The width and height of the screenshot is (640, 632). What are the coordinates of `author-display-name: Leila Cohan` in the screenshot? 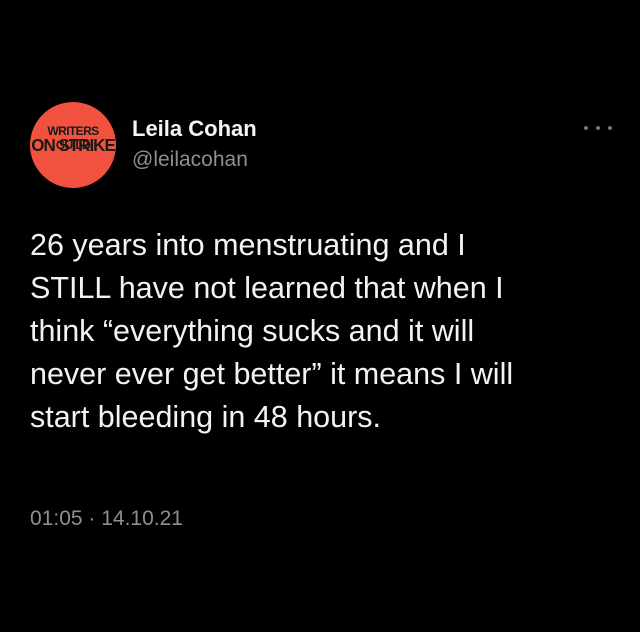 It's located at (194, 129).